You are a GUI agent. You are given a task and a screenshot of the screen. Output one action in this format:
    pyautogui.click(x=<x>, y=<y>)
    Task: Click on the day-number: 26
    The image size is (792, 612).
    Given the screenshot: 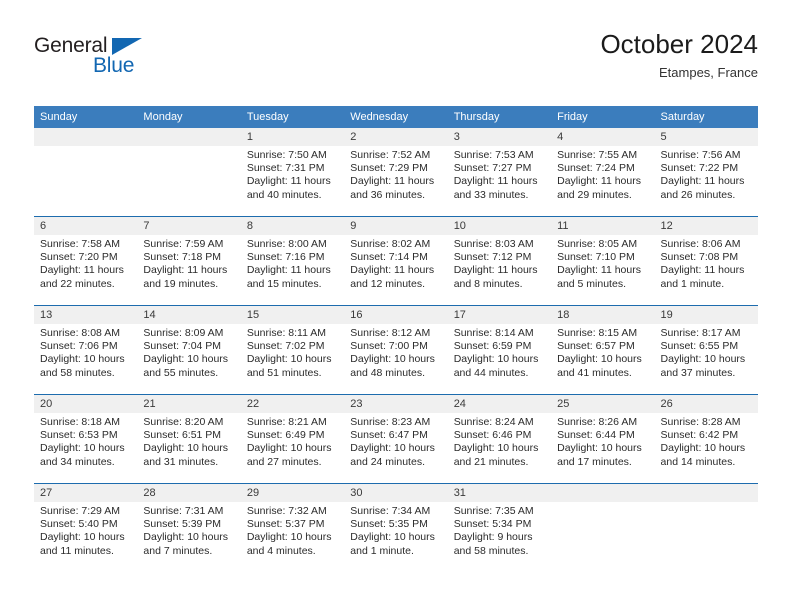 What is the action you would take?
    pyautogui.click(x=706, y=404)
    